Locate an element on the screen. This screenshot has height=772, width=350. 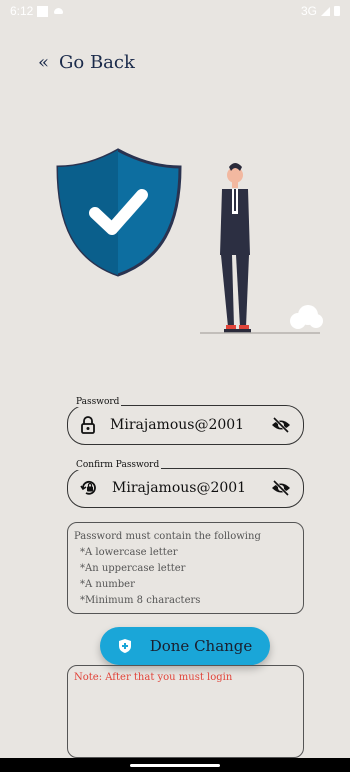
password-label: Password is located at coordinates (98, 402).